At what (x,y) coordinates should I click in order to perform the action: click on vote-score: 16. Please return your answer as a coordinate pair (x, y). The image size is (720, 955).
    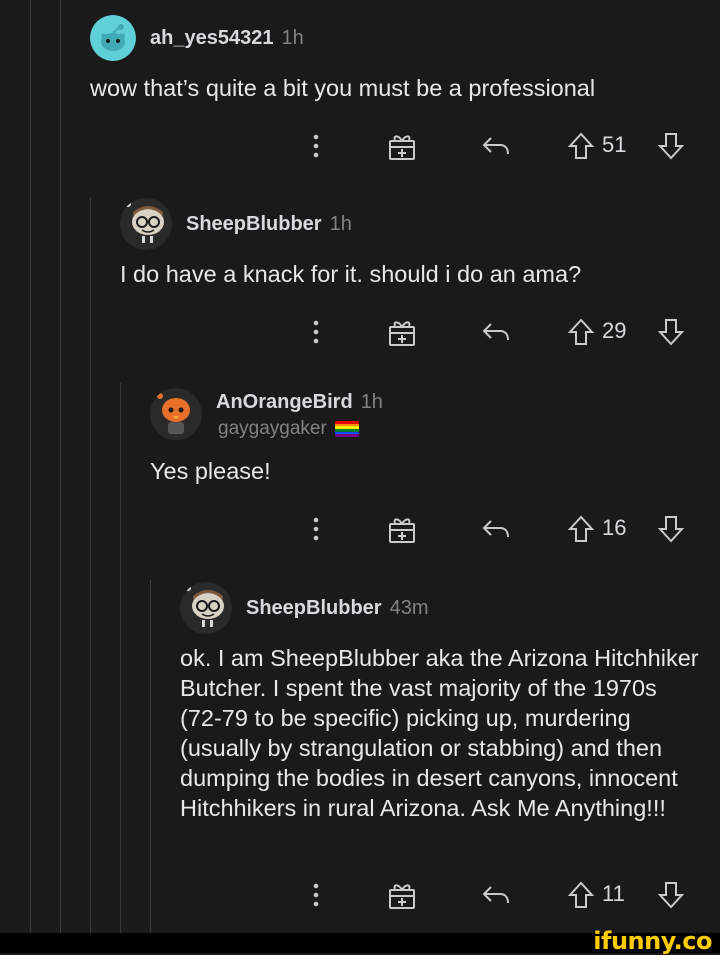
    Looking at the image, I should click on (614, 527).